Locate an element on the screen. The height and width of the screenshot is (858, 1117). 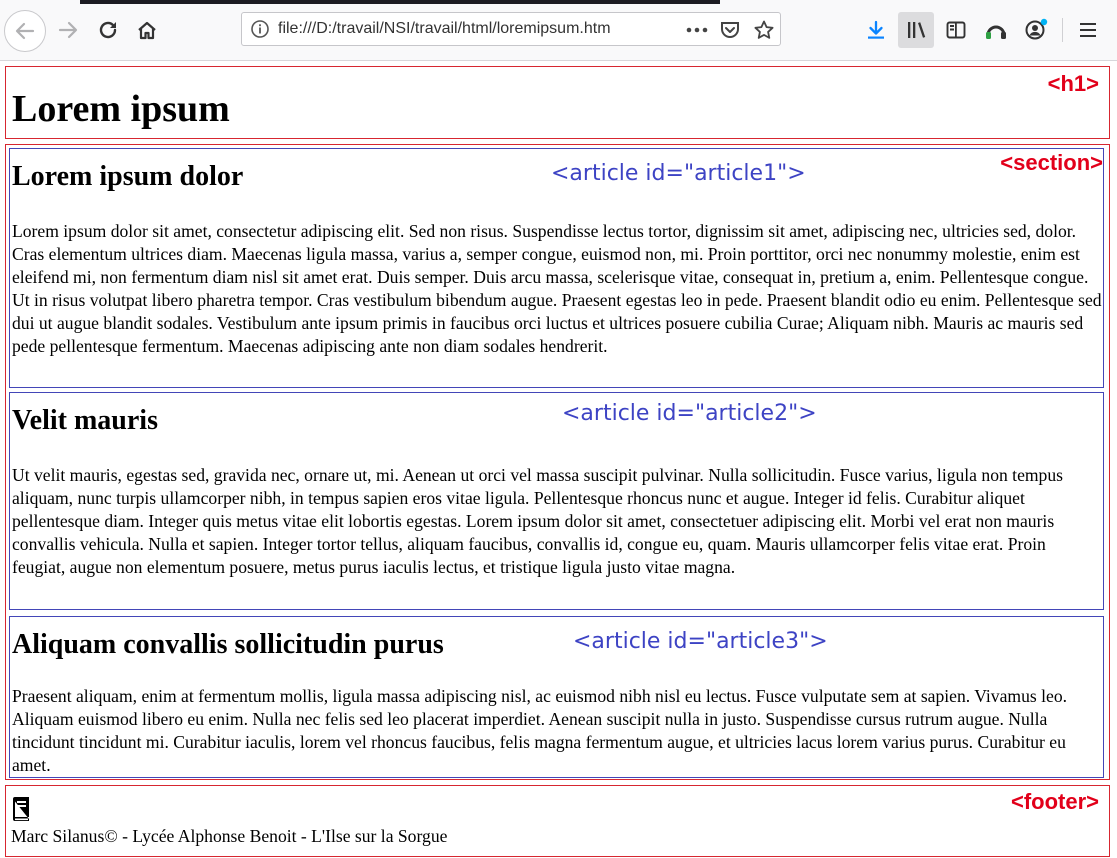
hamburger-menu-icon is located at coordinates (1088, 30).